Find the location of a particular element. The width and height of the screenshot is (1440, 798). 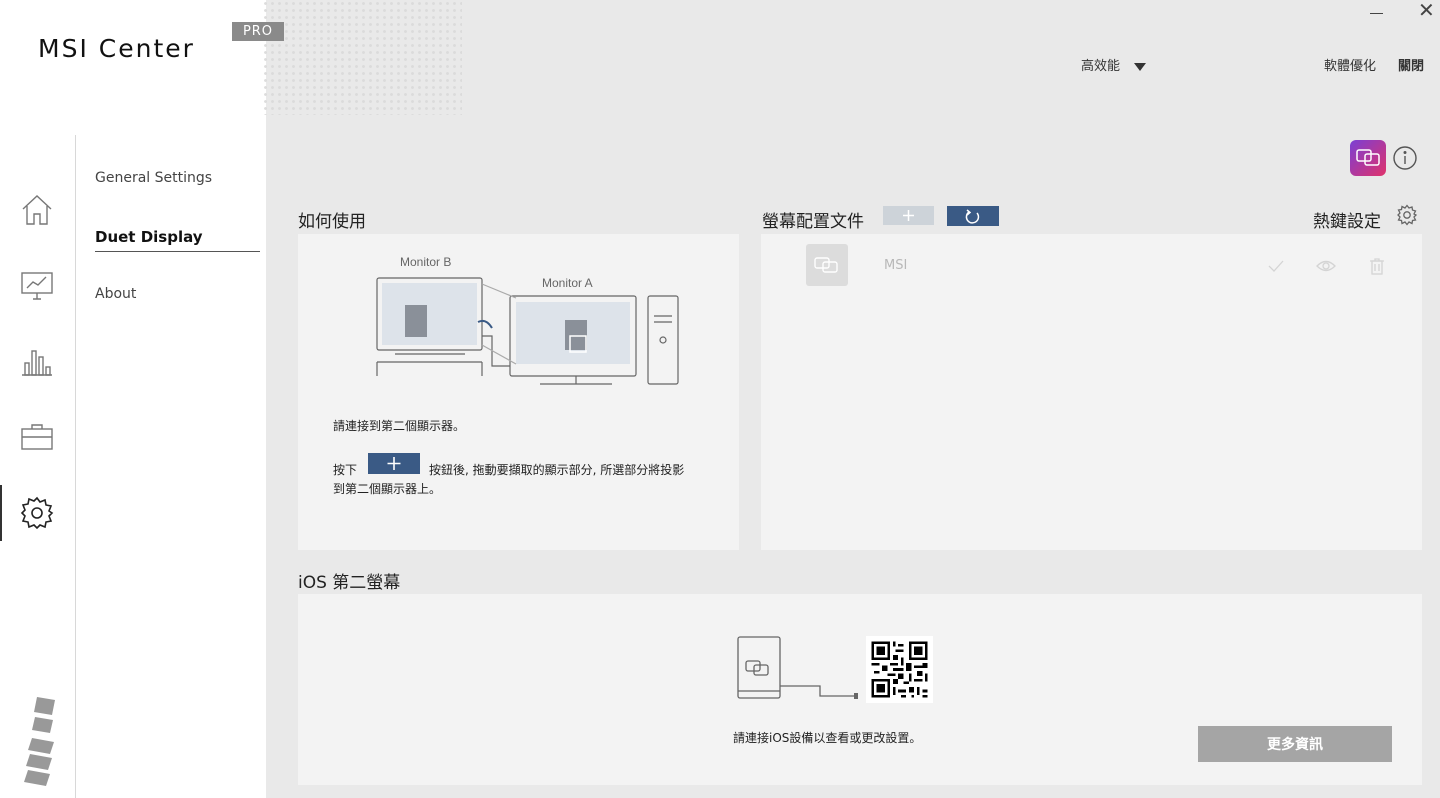

refresh-profiles-button is located at coordinates (973, 216).